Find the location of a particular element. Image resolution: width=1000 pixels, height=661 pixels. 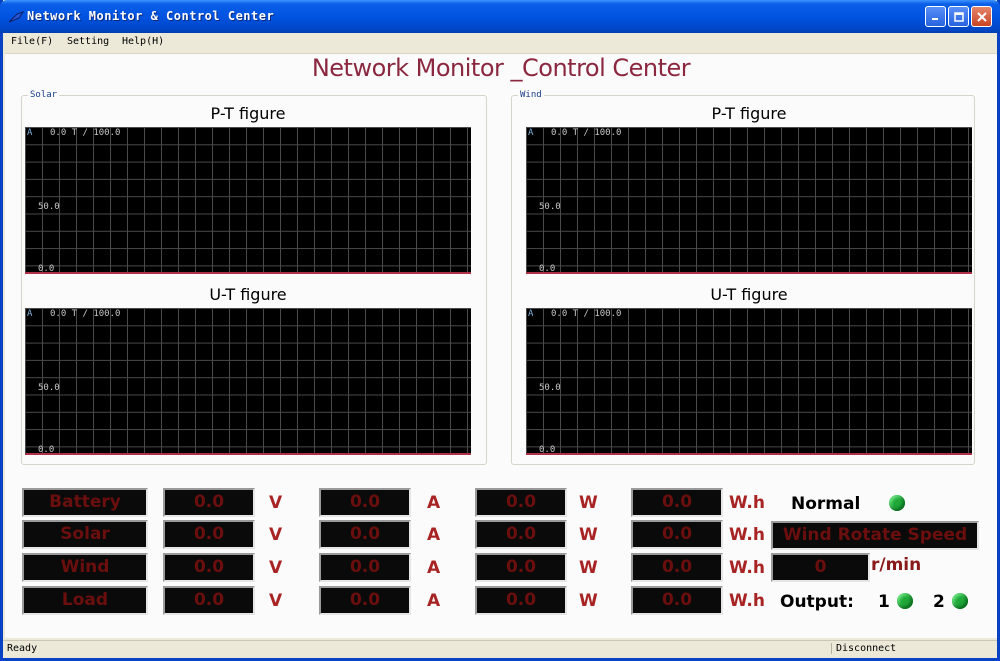

output-1-label: 1 is located at coordinates (884, 602).